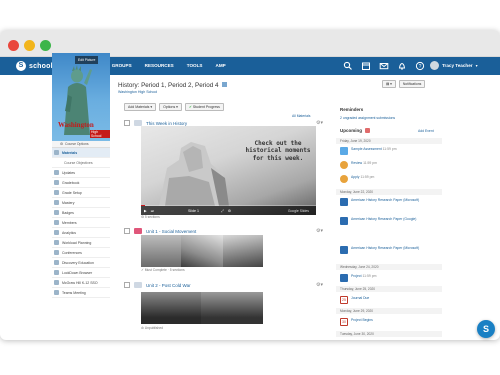  What do you see at coordinates (81, 263) in the screenshot?
I see `sidebar-item-discovery-education: Discovery Education` at bounding box center [81, 263].